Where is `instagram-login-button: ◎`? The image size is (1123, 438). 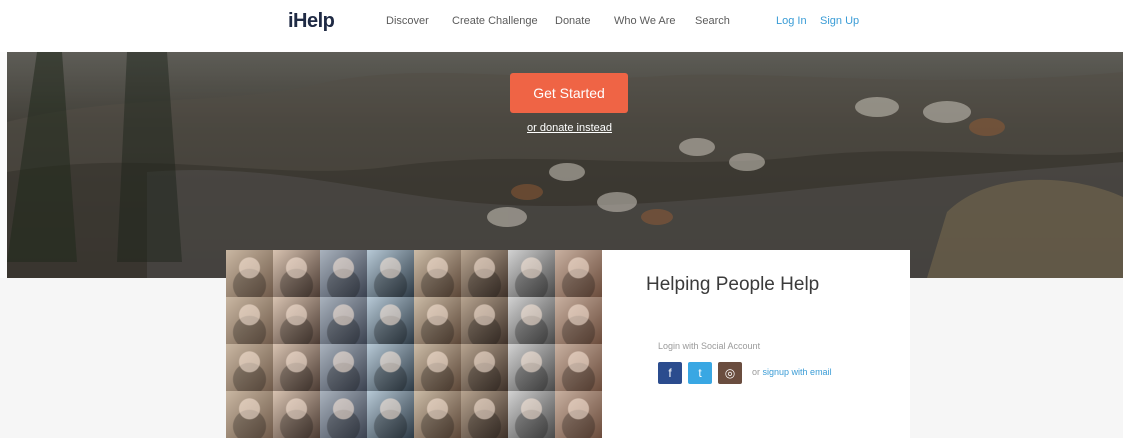 instagram-login-button: ◎ is located at coordinates (730, 373).